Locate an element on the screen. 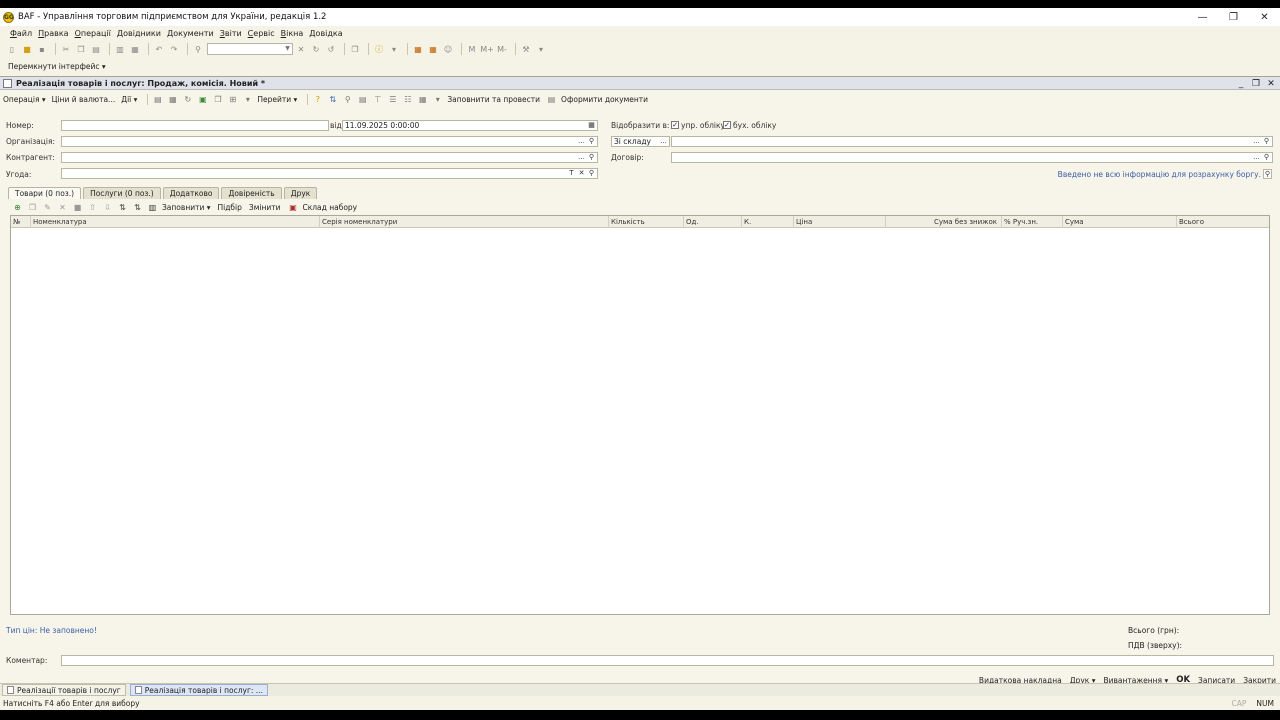 This screenshot has width=1280, height=720. fill-and-post-button: Заповнити та провести is located at coordinates (493, 99).